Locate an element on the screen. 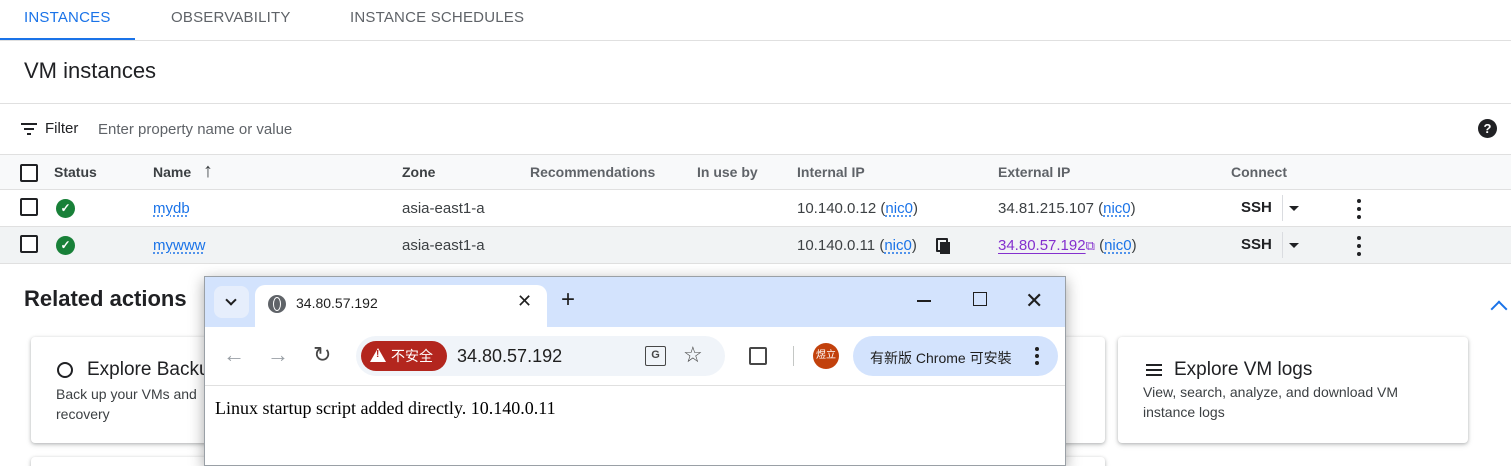 The image size is (1511, 466). back-icon: ← is located at coordinates (234, 355).